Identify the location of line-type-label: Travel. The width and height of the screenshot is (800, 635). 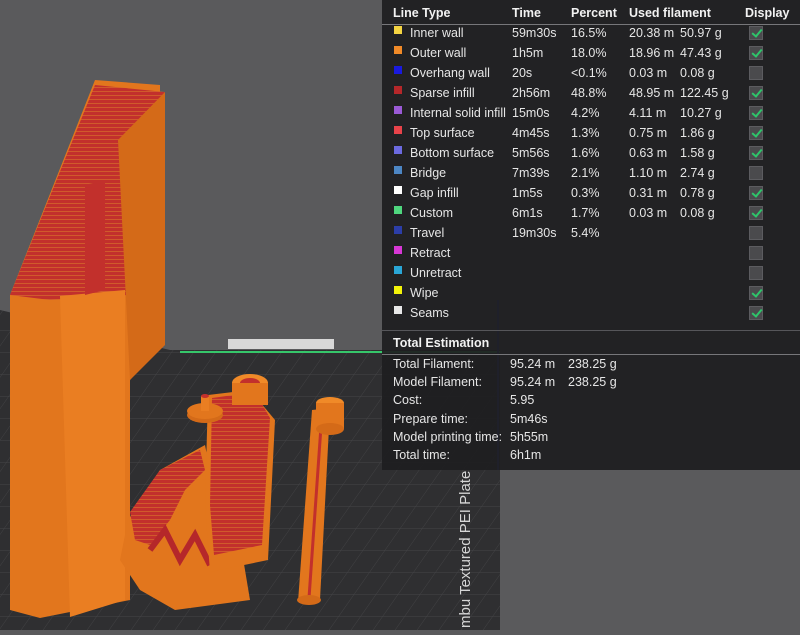
(427, 233).